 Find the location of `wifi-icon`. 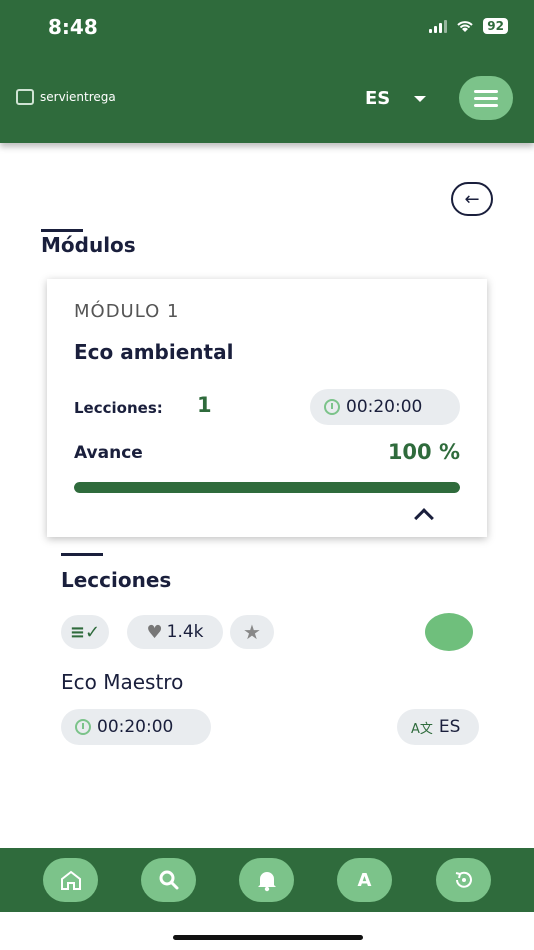

wifi-icon is located at coordinates (465, 26).